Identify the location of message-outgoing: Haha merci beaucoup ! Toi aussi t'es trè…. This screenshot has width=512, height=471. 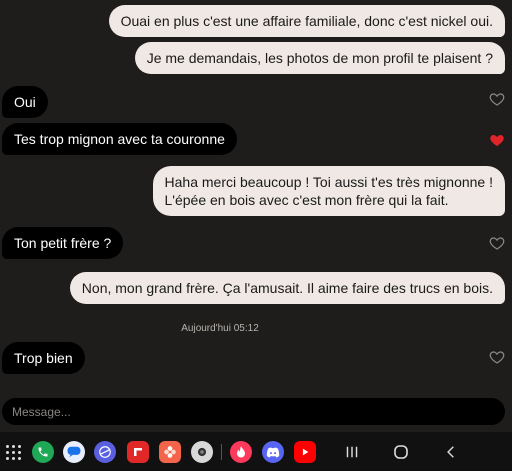
(328, 191).